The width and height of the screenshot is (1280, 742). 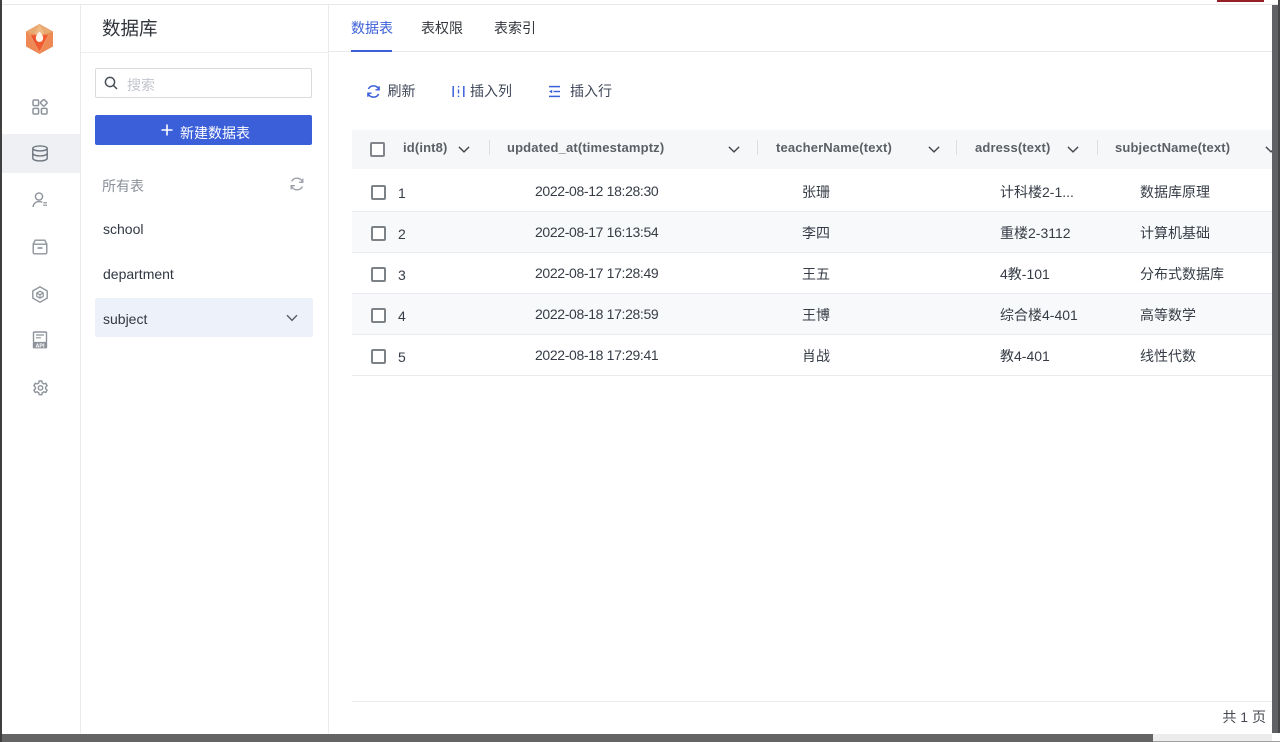 What do you see at coordinates (40, 346) in the screenshot?
I see `svg-text: API` at bounding box center [40, 346].